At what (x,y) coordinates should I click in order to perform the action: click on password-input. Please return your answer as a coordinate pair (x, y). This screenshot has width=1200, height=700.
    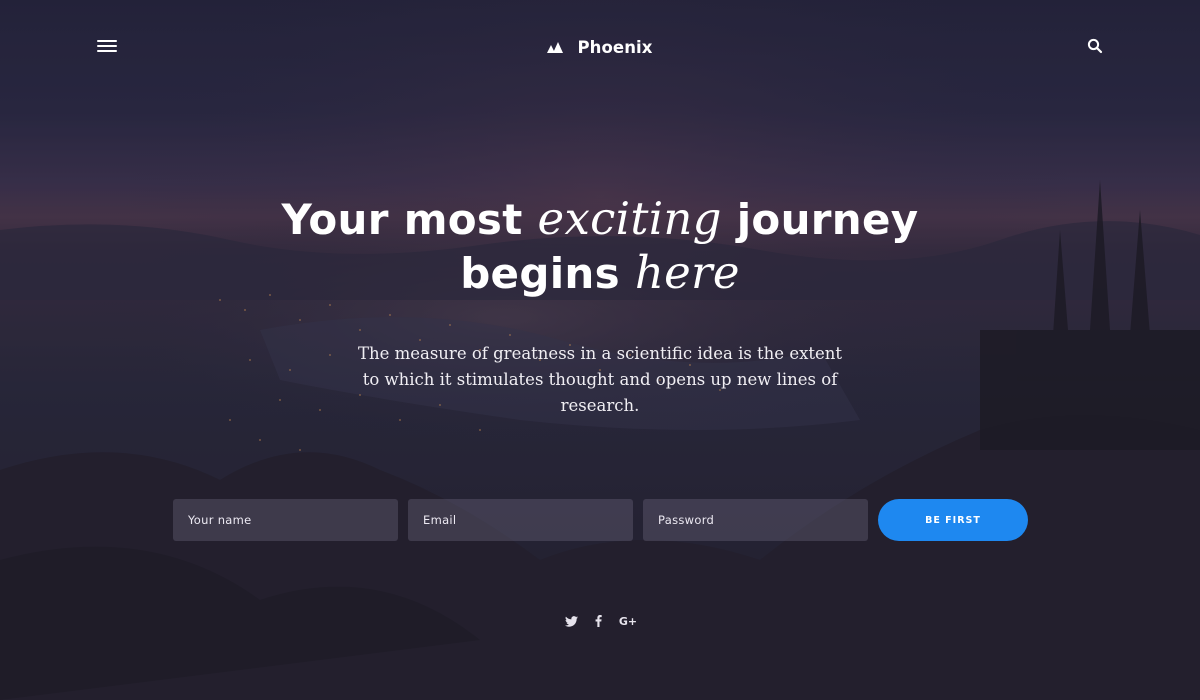
    Looking at the image, I should click on (755, 520).